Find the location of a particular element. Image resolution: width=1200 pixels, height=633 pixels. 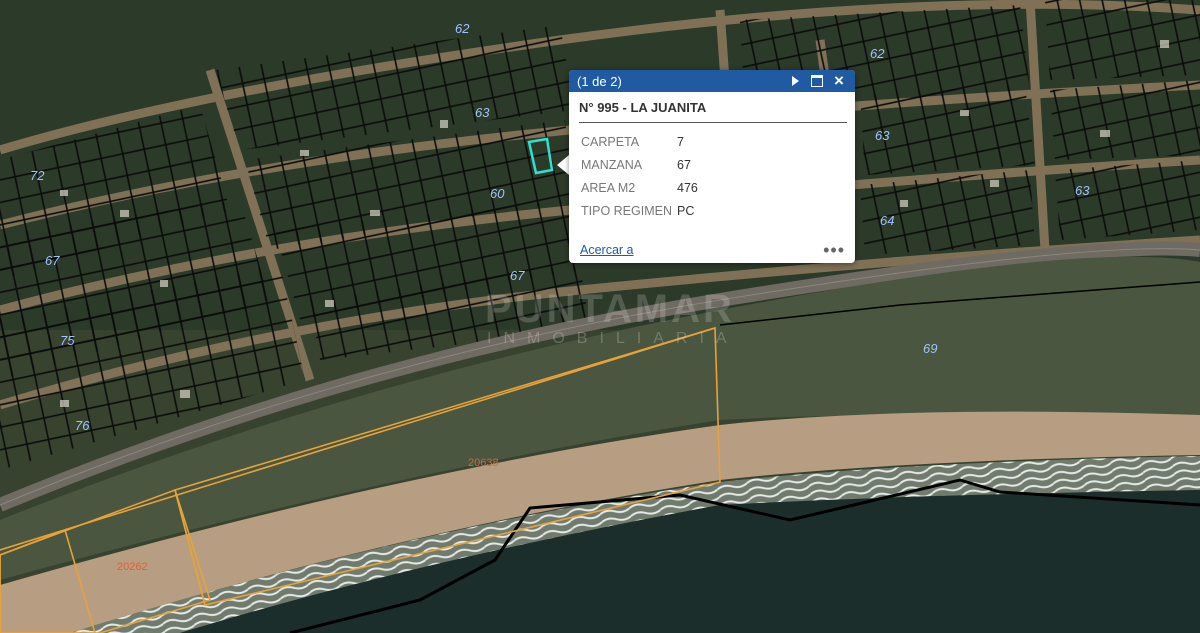

play-icon is located at coordinates (795, 81).